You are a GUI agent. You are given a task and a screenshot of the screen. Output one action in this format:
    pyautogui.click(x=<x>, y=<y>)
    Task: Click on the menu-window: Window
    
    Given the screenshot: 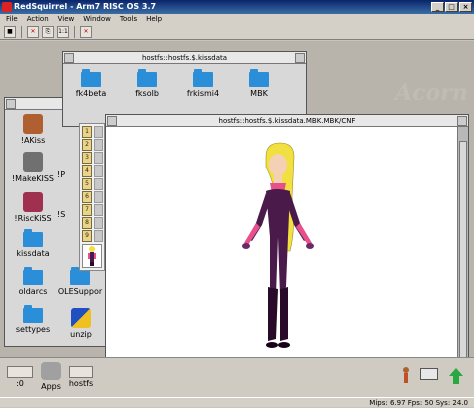 What is the action you would take?
    pyautogui.click(x=97, y=19)
    